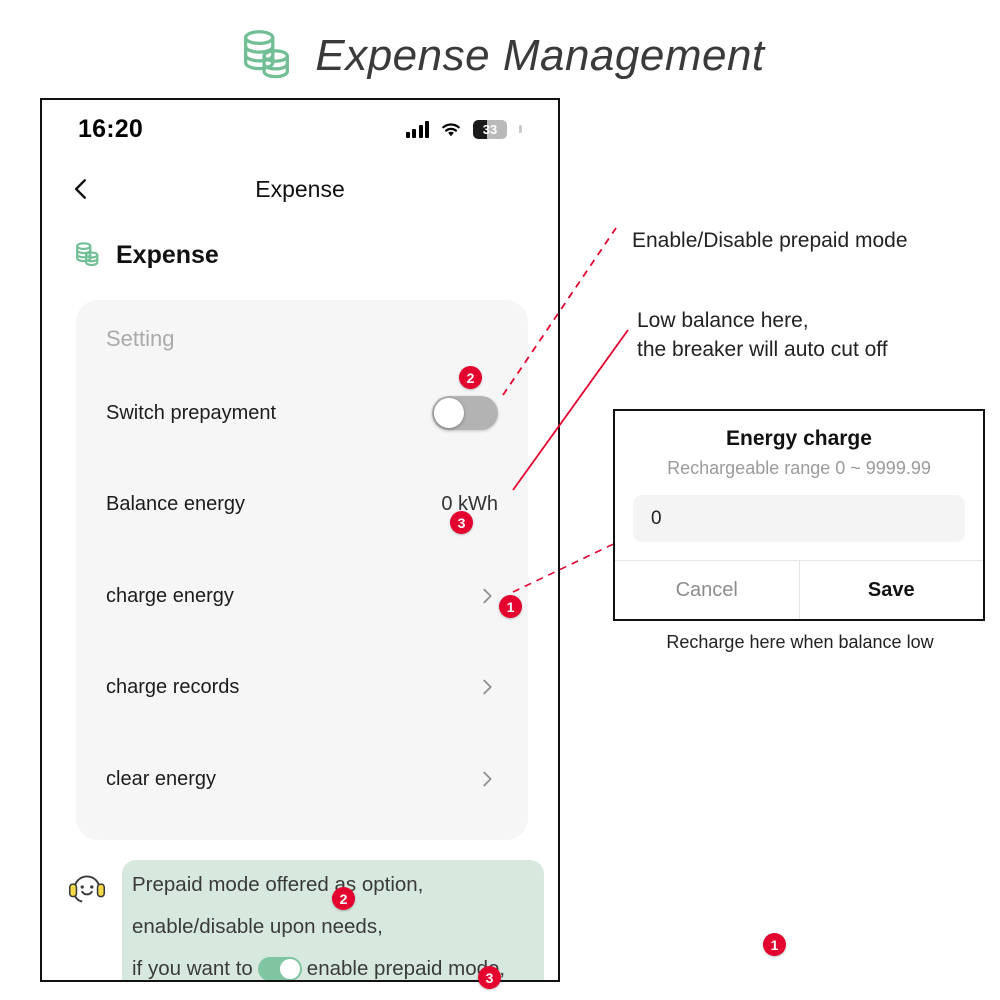 The width and height of the screenshot is (1000, 1000). Describe the element at coordinates (161, 778) in the screenshot. I see `row-label: clear energy` at that location.